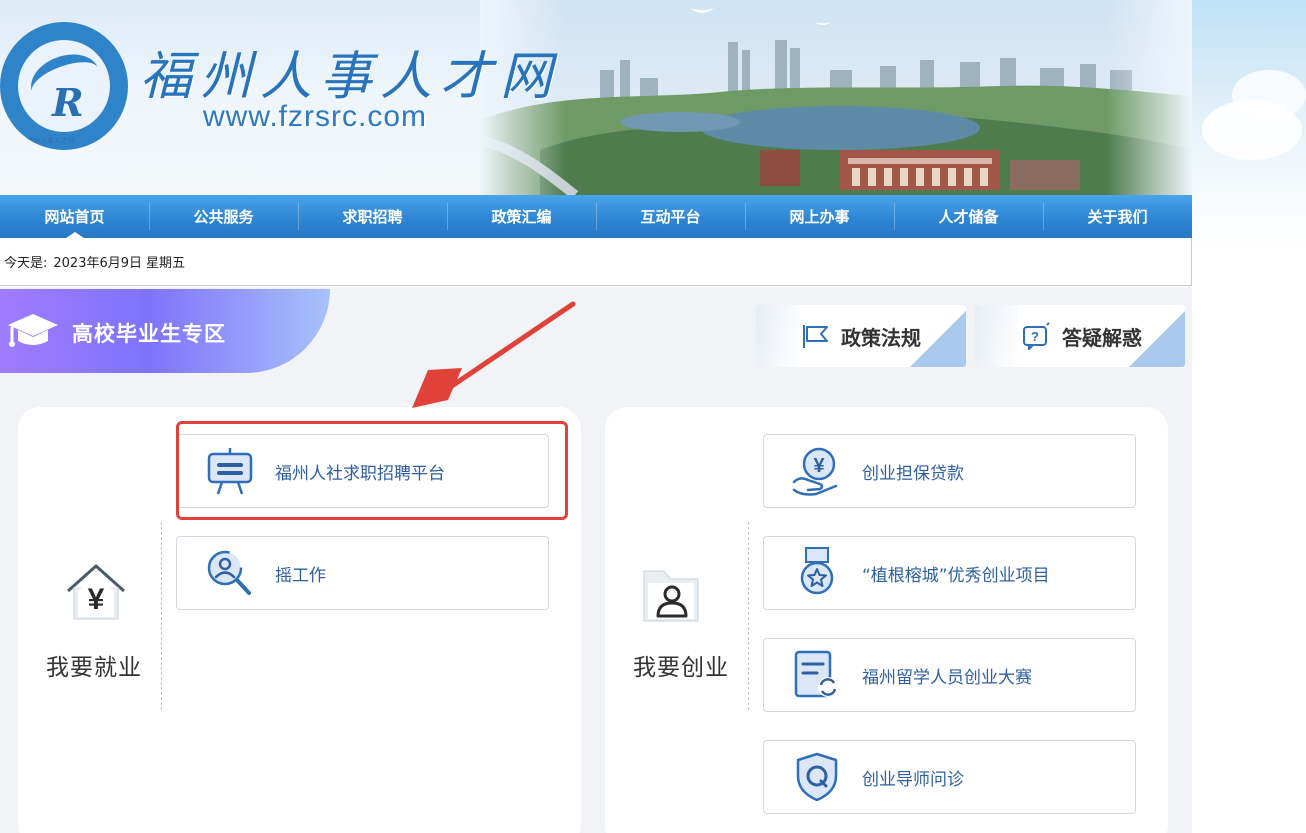  Describe the element at coordinates (913, 779) in the screenshot. I see `mentor-consult-label: 创业导师问诊` at that location.